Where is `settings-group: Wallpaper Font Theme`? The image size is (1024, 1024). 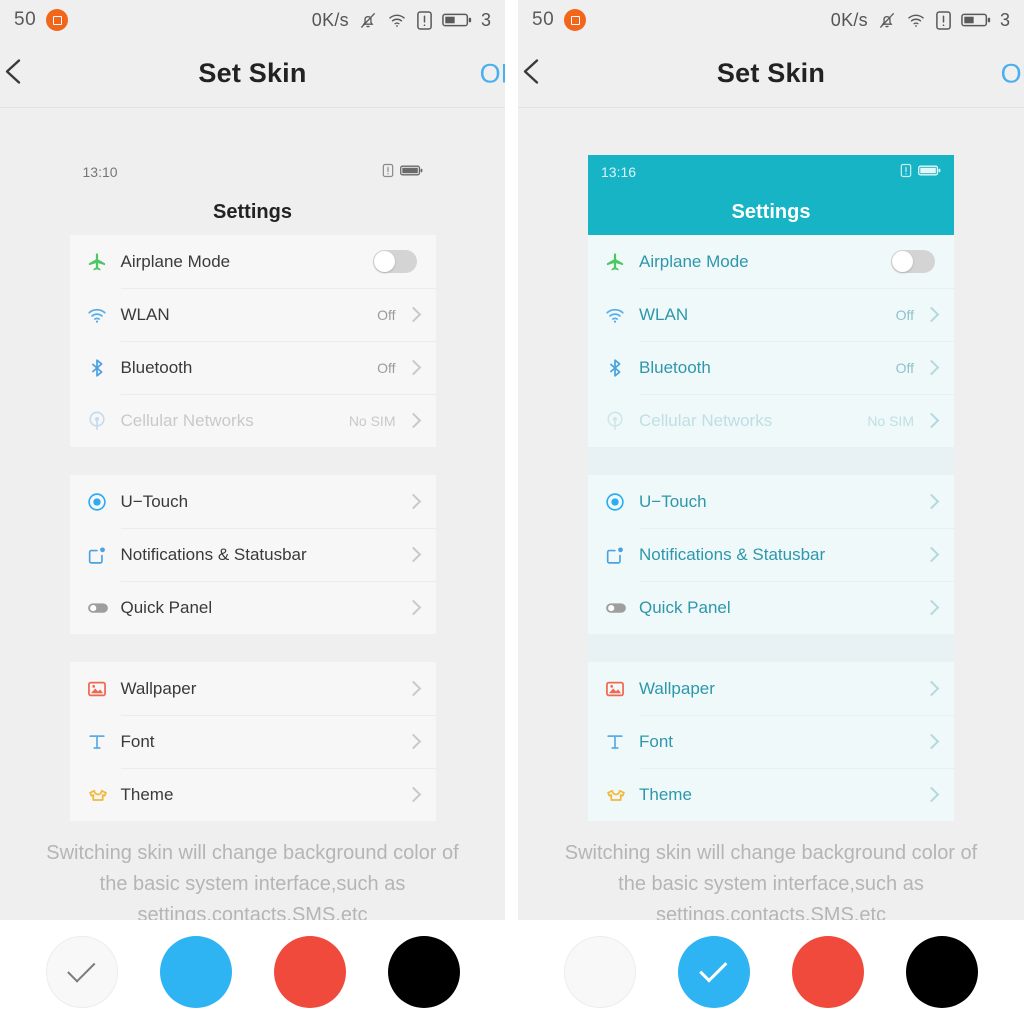
settings-group: Wallpaper Font Theme is located at coordinates (771, 741).